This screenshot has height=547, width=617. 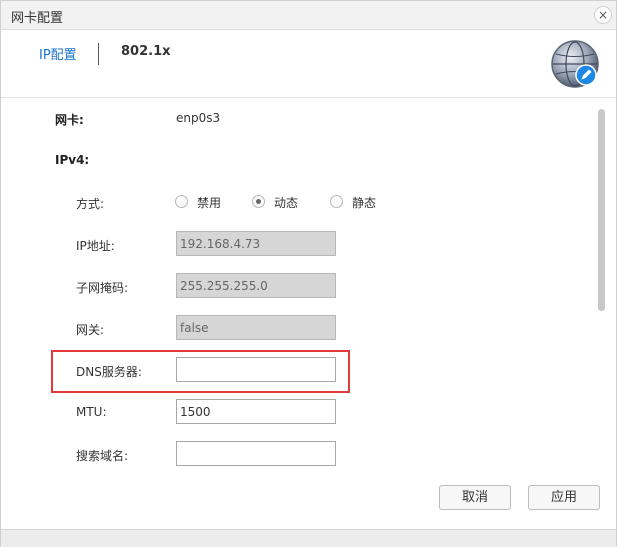 What do you see at coordinates (256, 411) in the screenshot?
I see `mtu-field` at bounding box center [256, 411].